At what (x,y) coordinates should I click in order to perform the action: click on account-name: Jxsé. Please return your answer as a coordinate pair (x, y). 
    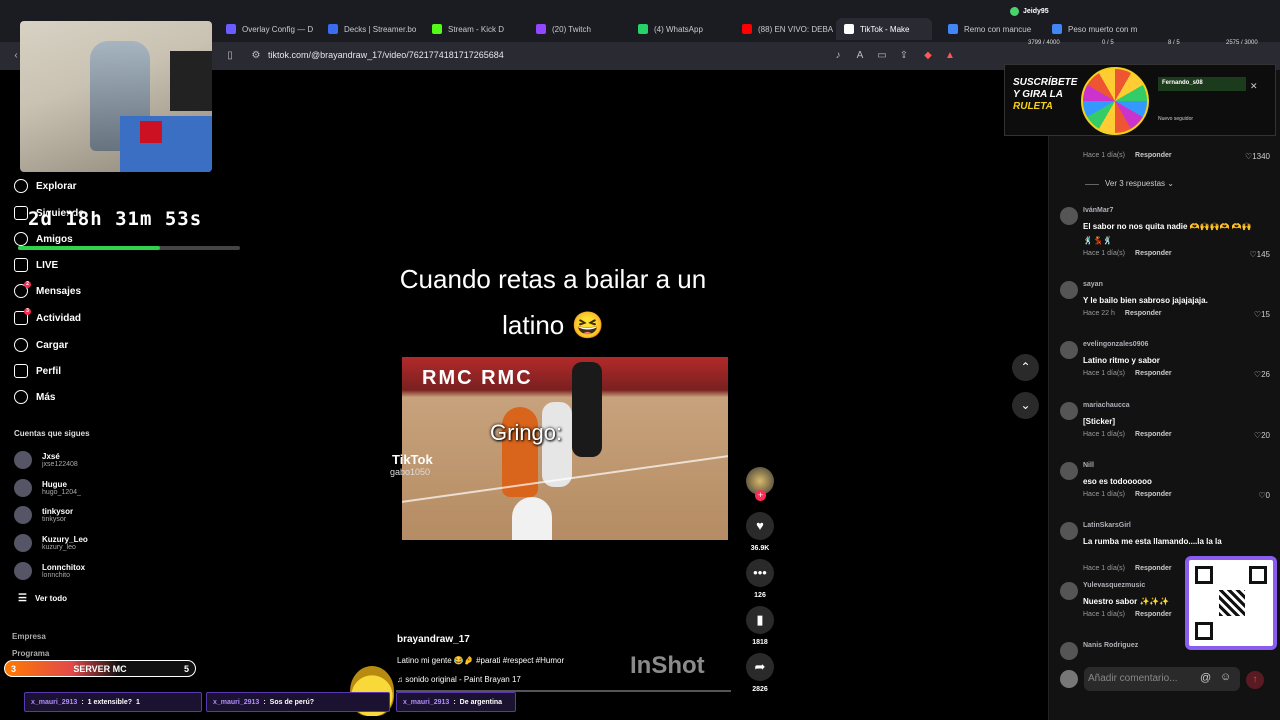
    Looking at the image, I should click on (51, 456).